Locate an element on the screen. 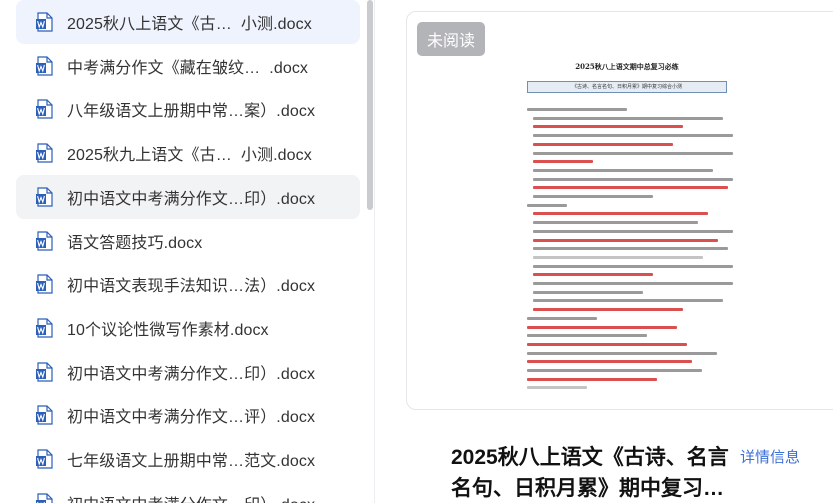  file-name: 中考满分作文《藏在皱纹… .docx is located at coordinates (188, 68).